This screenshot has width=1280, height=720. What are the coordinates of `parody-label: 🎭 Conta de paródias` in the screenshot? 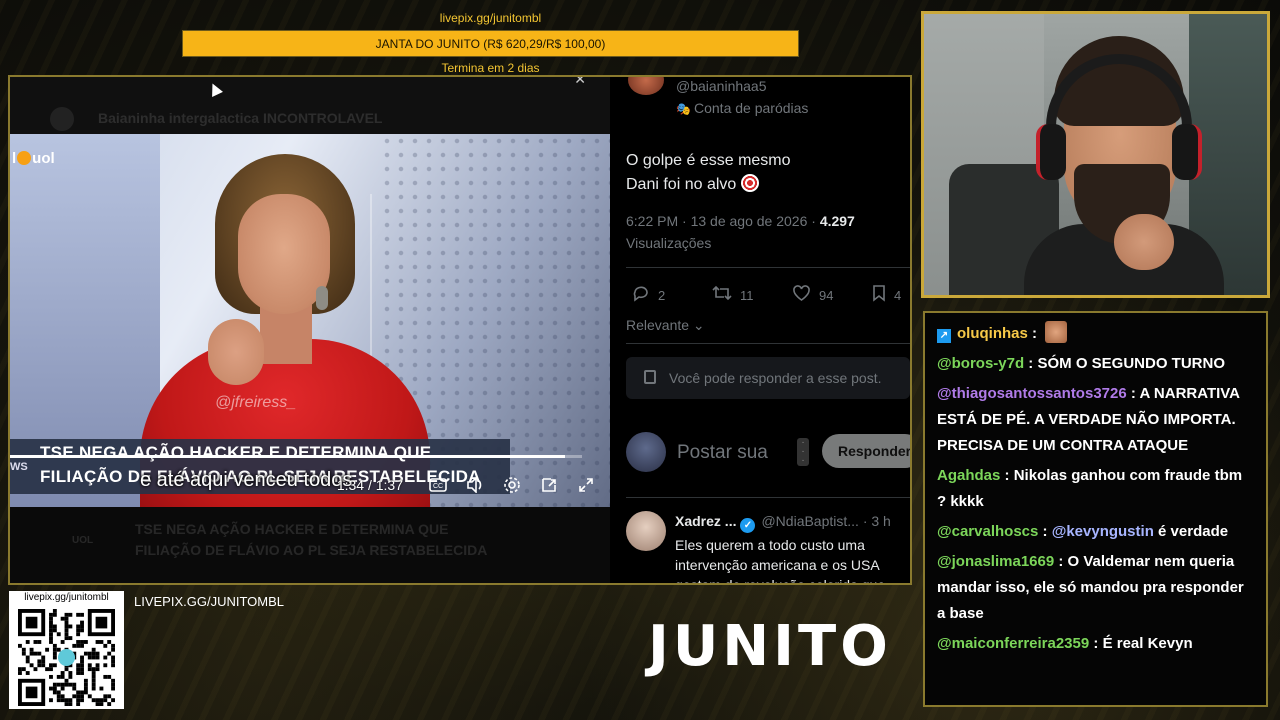 It's located at (742, 108).